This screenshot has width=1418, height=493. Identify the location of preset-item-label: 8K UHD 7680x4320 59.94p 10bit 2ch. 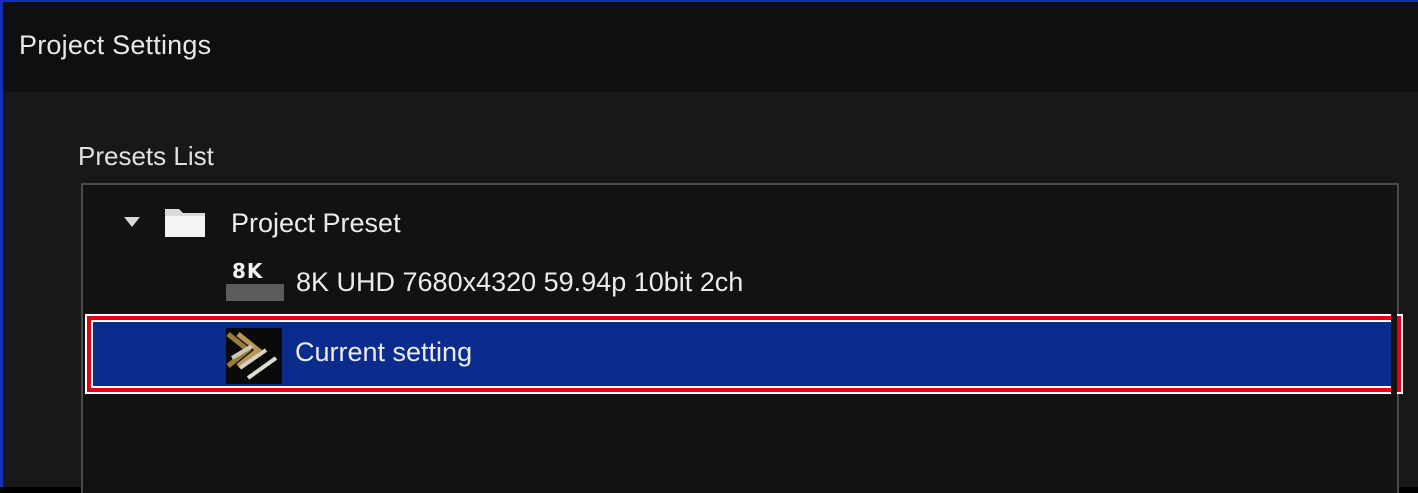
(520, 282).